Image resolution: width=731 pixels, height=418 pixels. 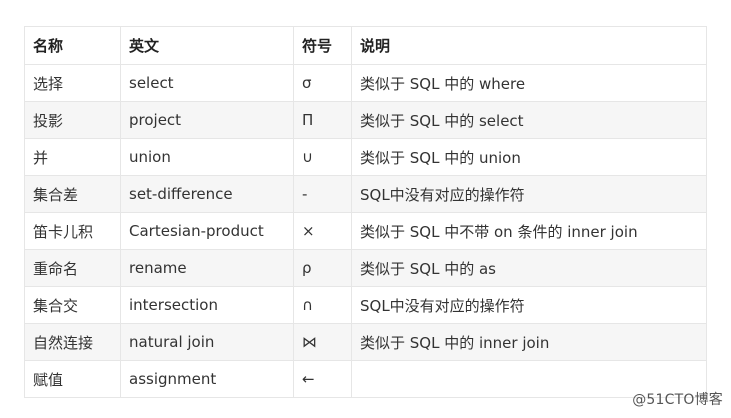 I want to click on cell-name: 集合交, so click(x=72, y=305).